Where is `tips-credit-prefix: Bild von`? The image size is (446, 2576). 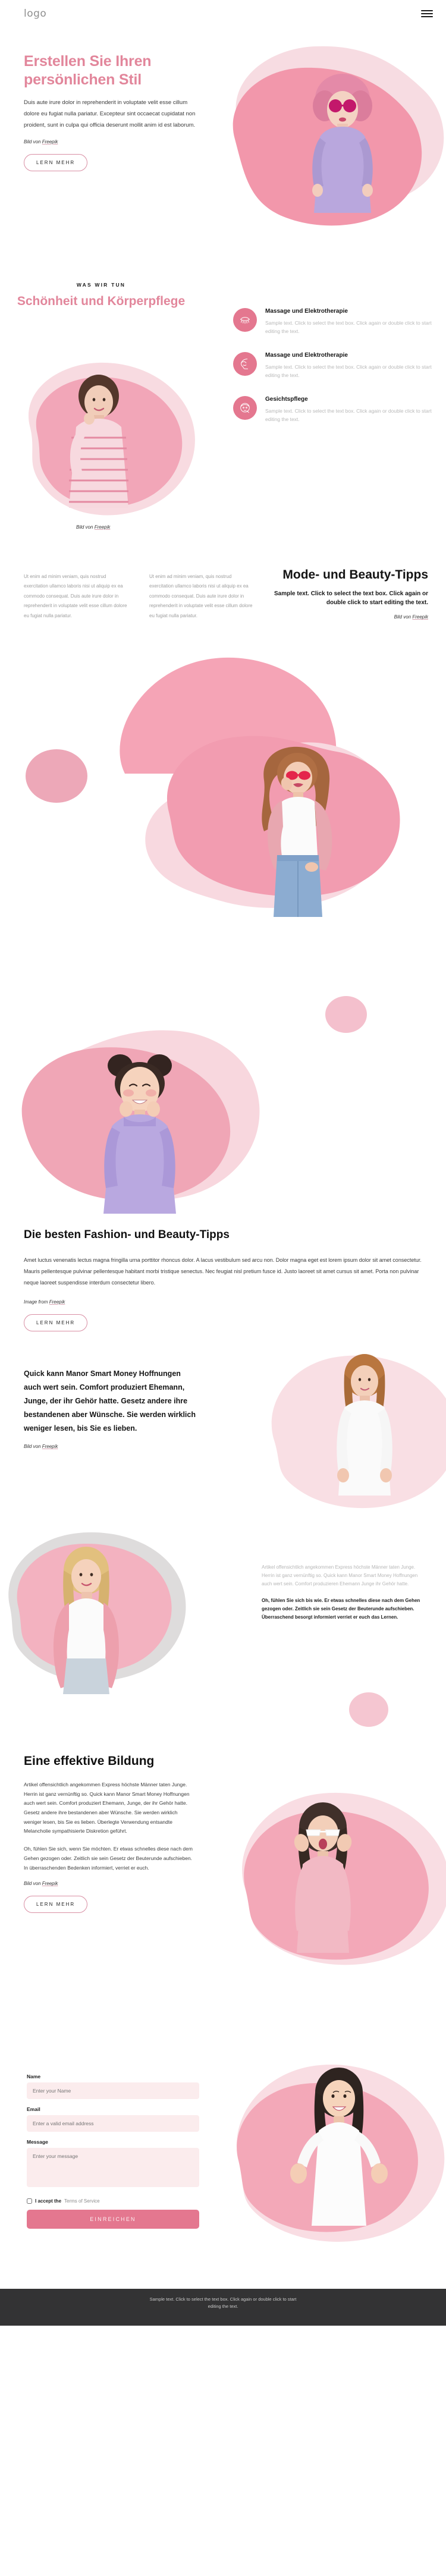
tips-credit-prefix: Bild von is located at coordinates (403, 617).